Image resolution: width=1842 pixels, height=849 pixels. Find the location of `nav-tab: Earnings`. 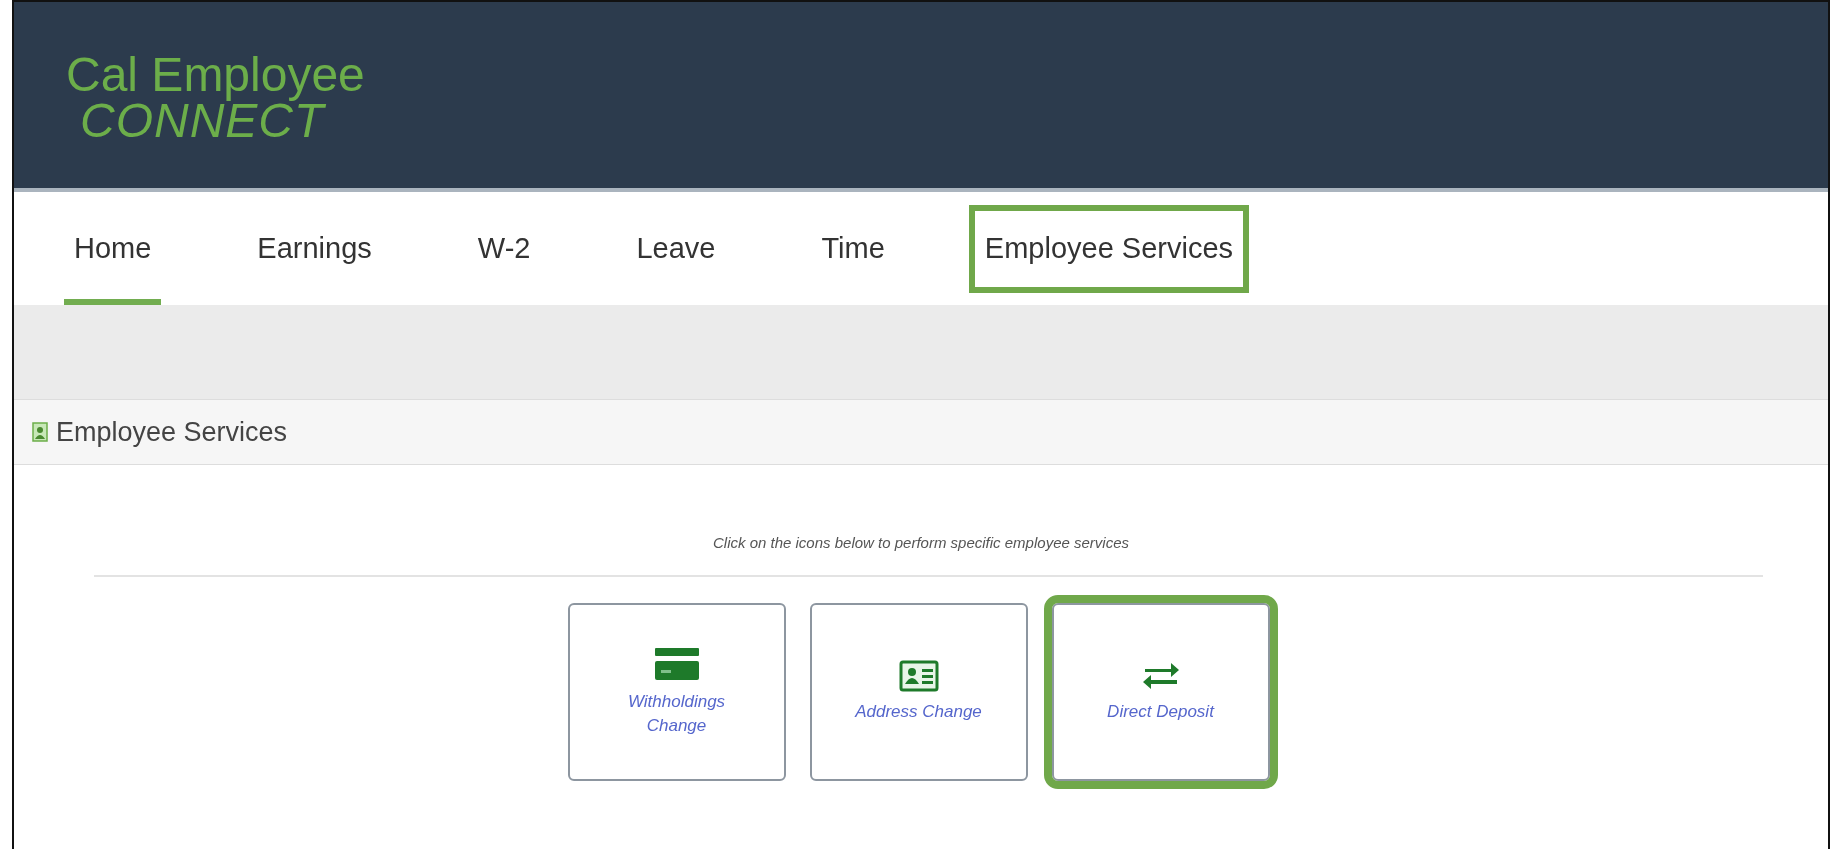

nav-tab: Earnings is located at coordinates (314, 248).